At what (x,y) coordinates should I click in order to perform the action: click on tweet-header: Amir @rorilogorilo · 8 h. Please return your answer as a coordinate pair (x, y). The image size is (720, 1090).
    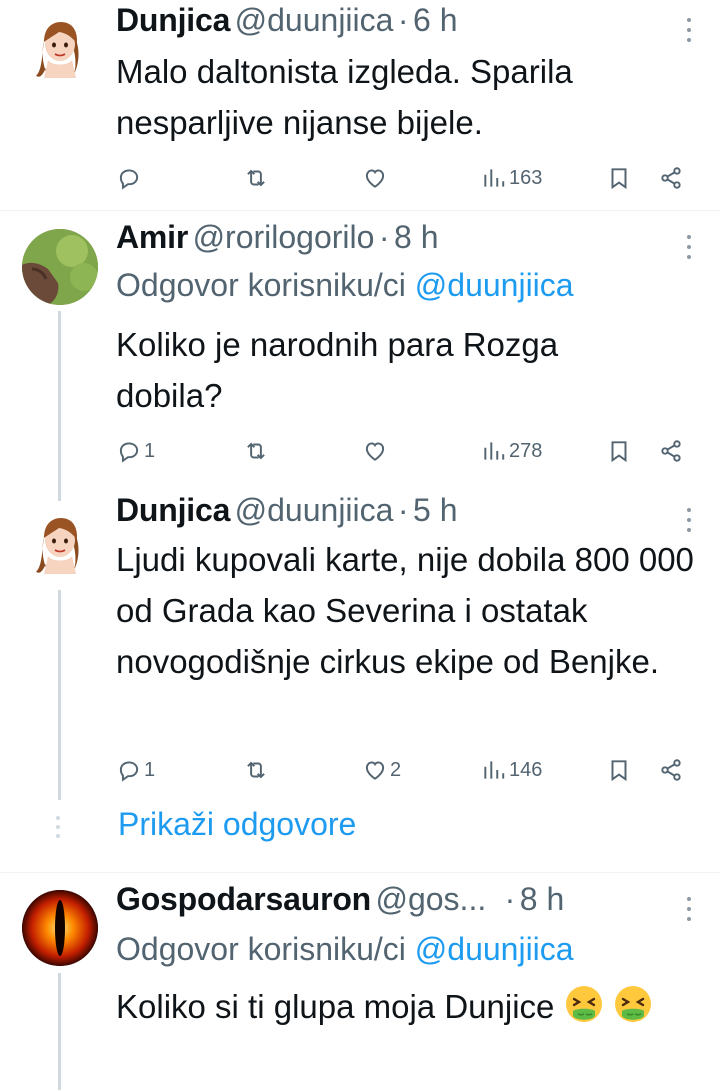
    Looking at the image, I should click on (390, 243).